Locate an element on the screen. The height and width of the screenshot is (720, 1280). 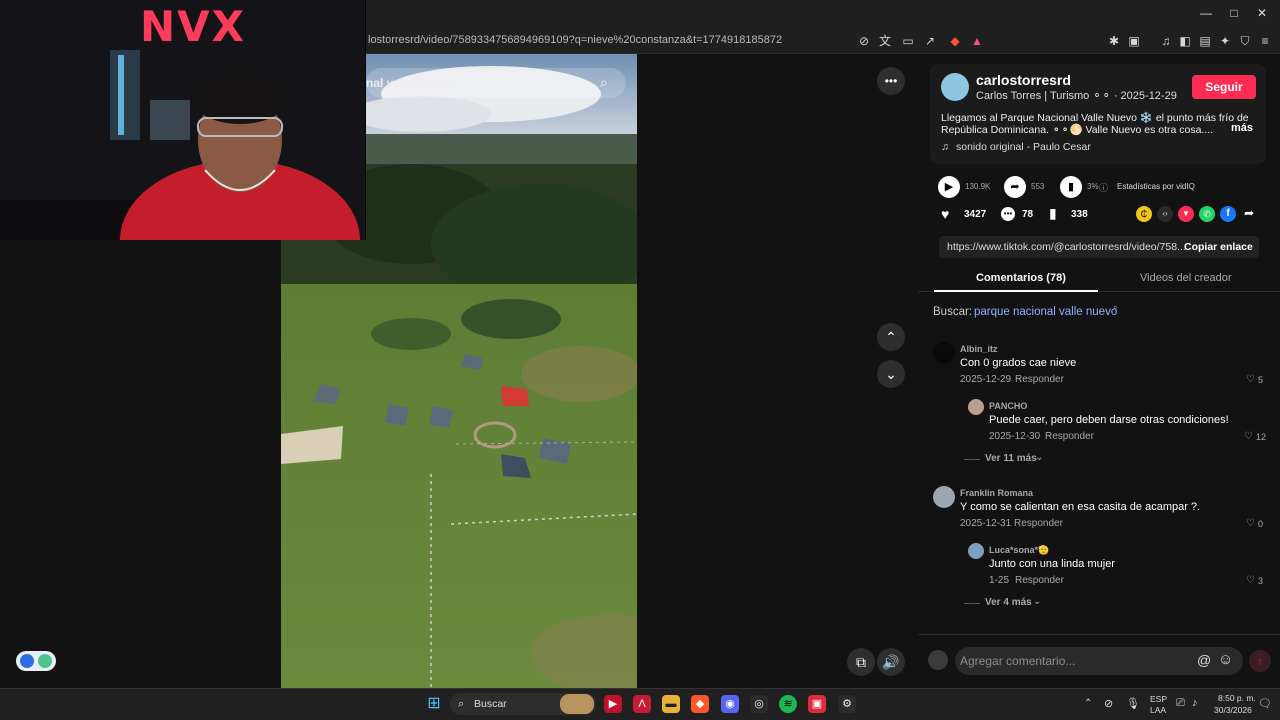
more-description-link: más is located at coordinates (1242, 128).